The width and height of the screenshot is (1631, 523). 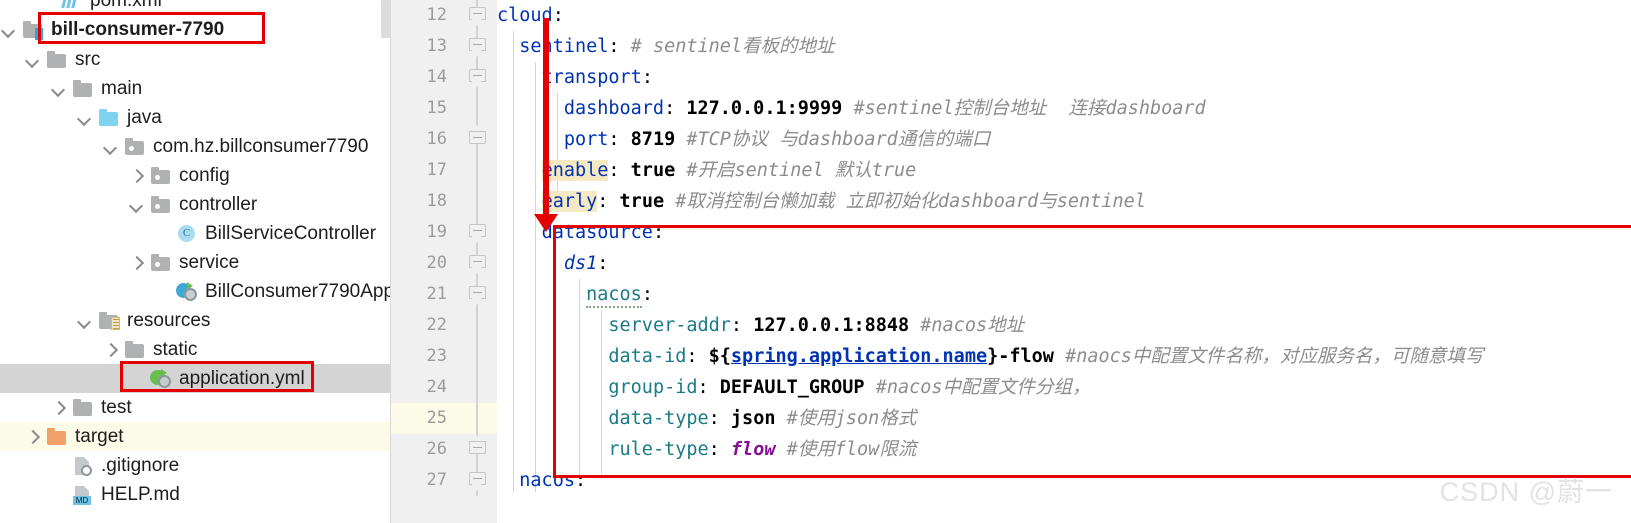 I want to click on yaml-value: DEFAULT_GROUP, so click(x=792, y=387).